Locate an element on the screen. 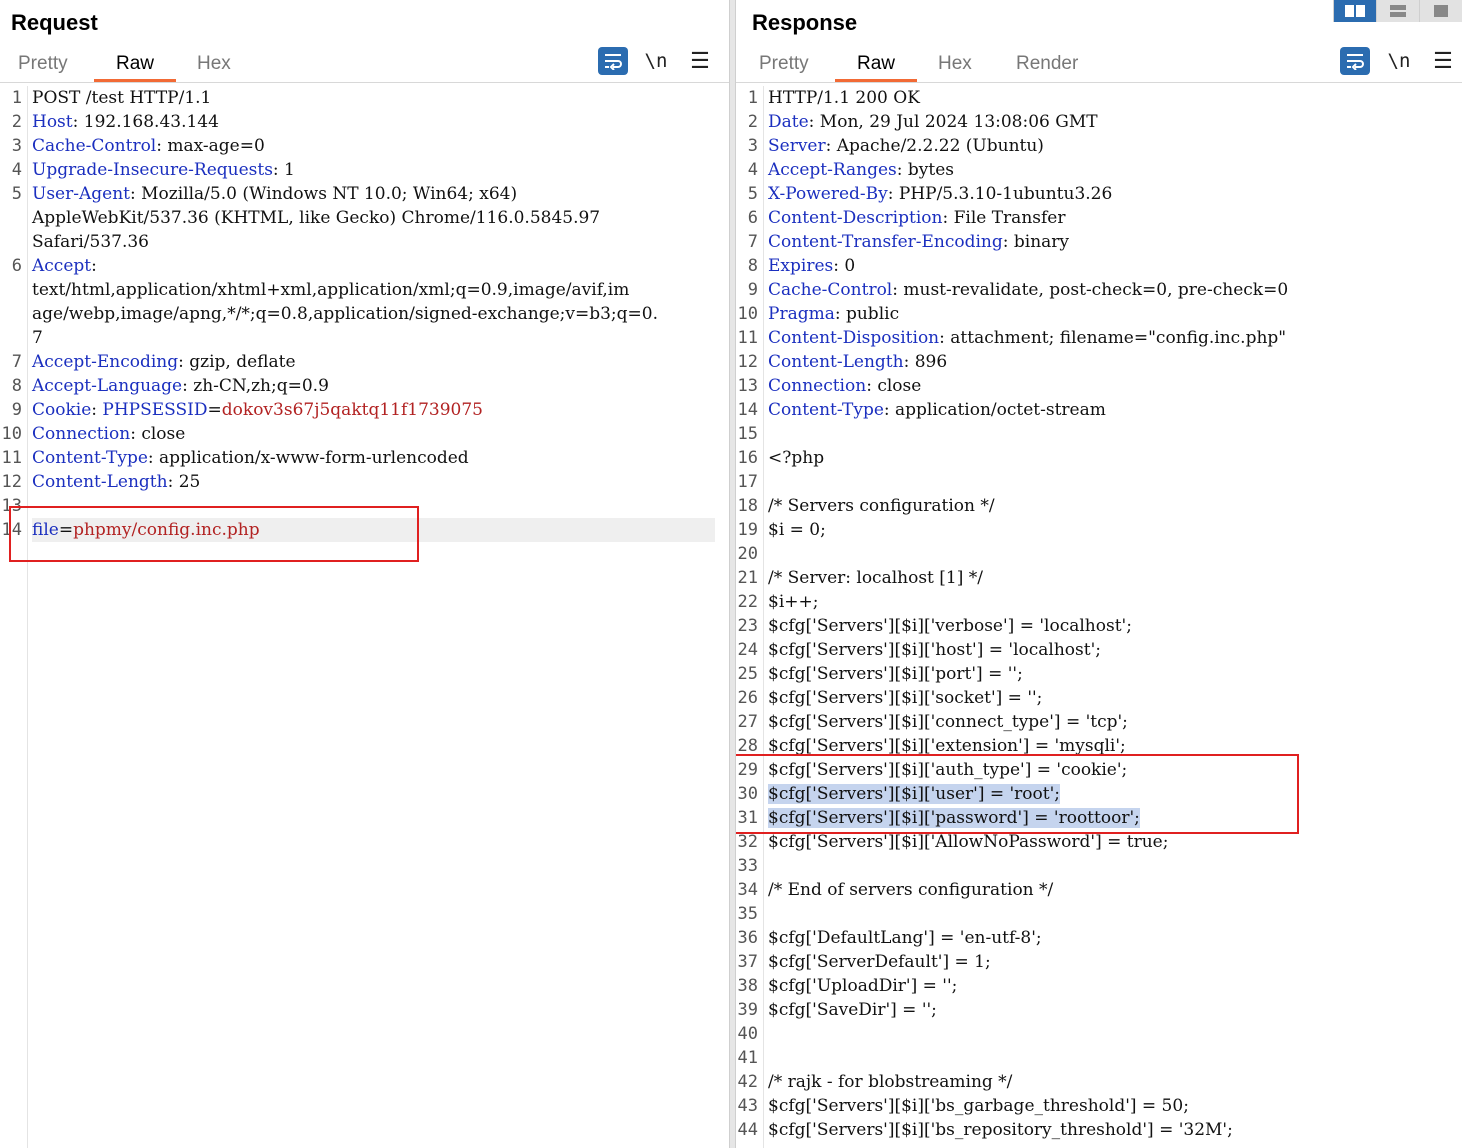  code-line: 19 $i = 0; is located at coordinates (1099, 530).